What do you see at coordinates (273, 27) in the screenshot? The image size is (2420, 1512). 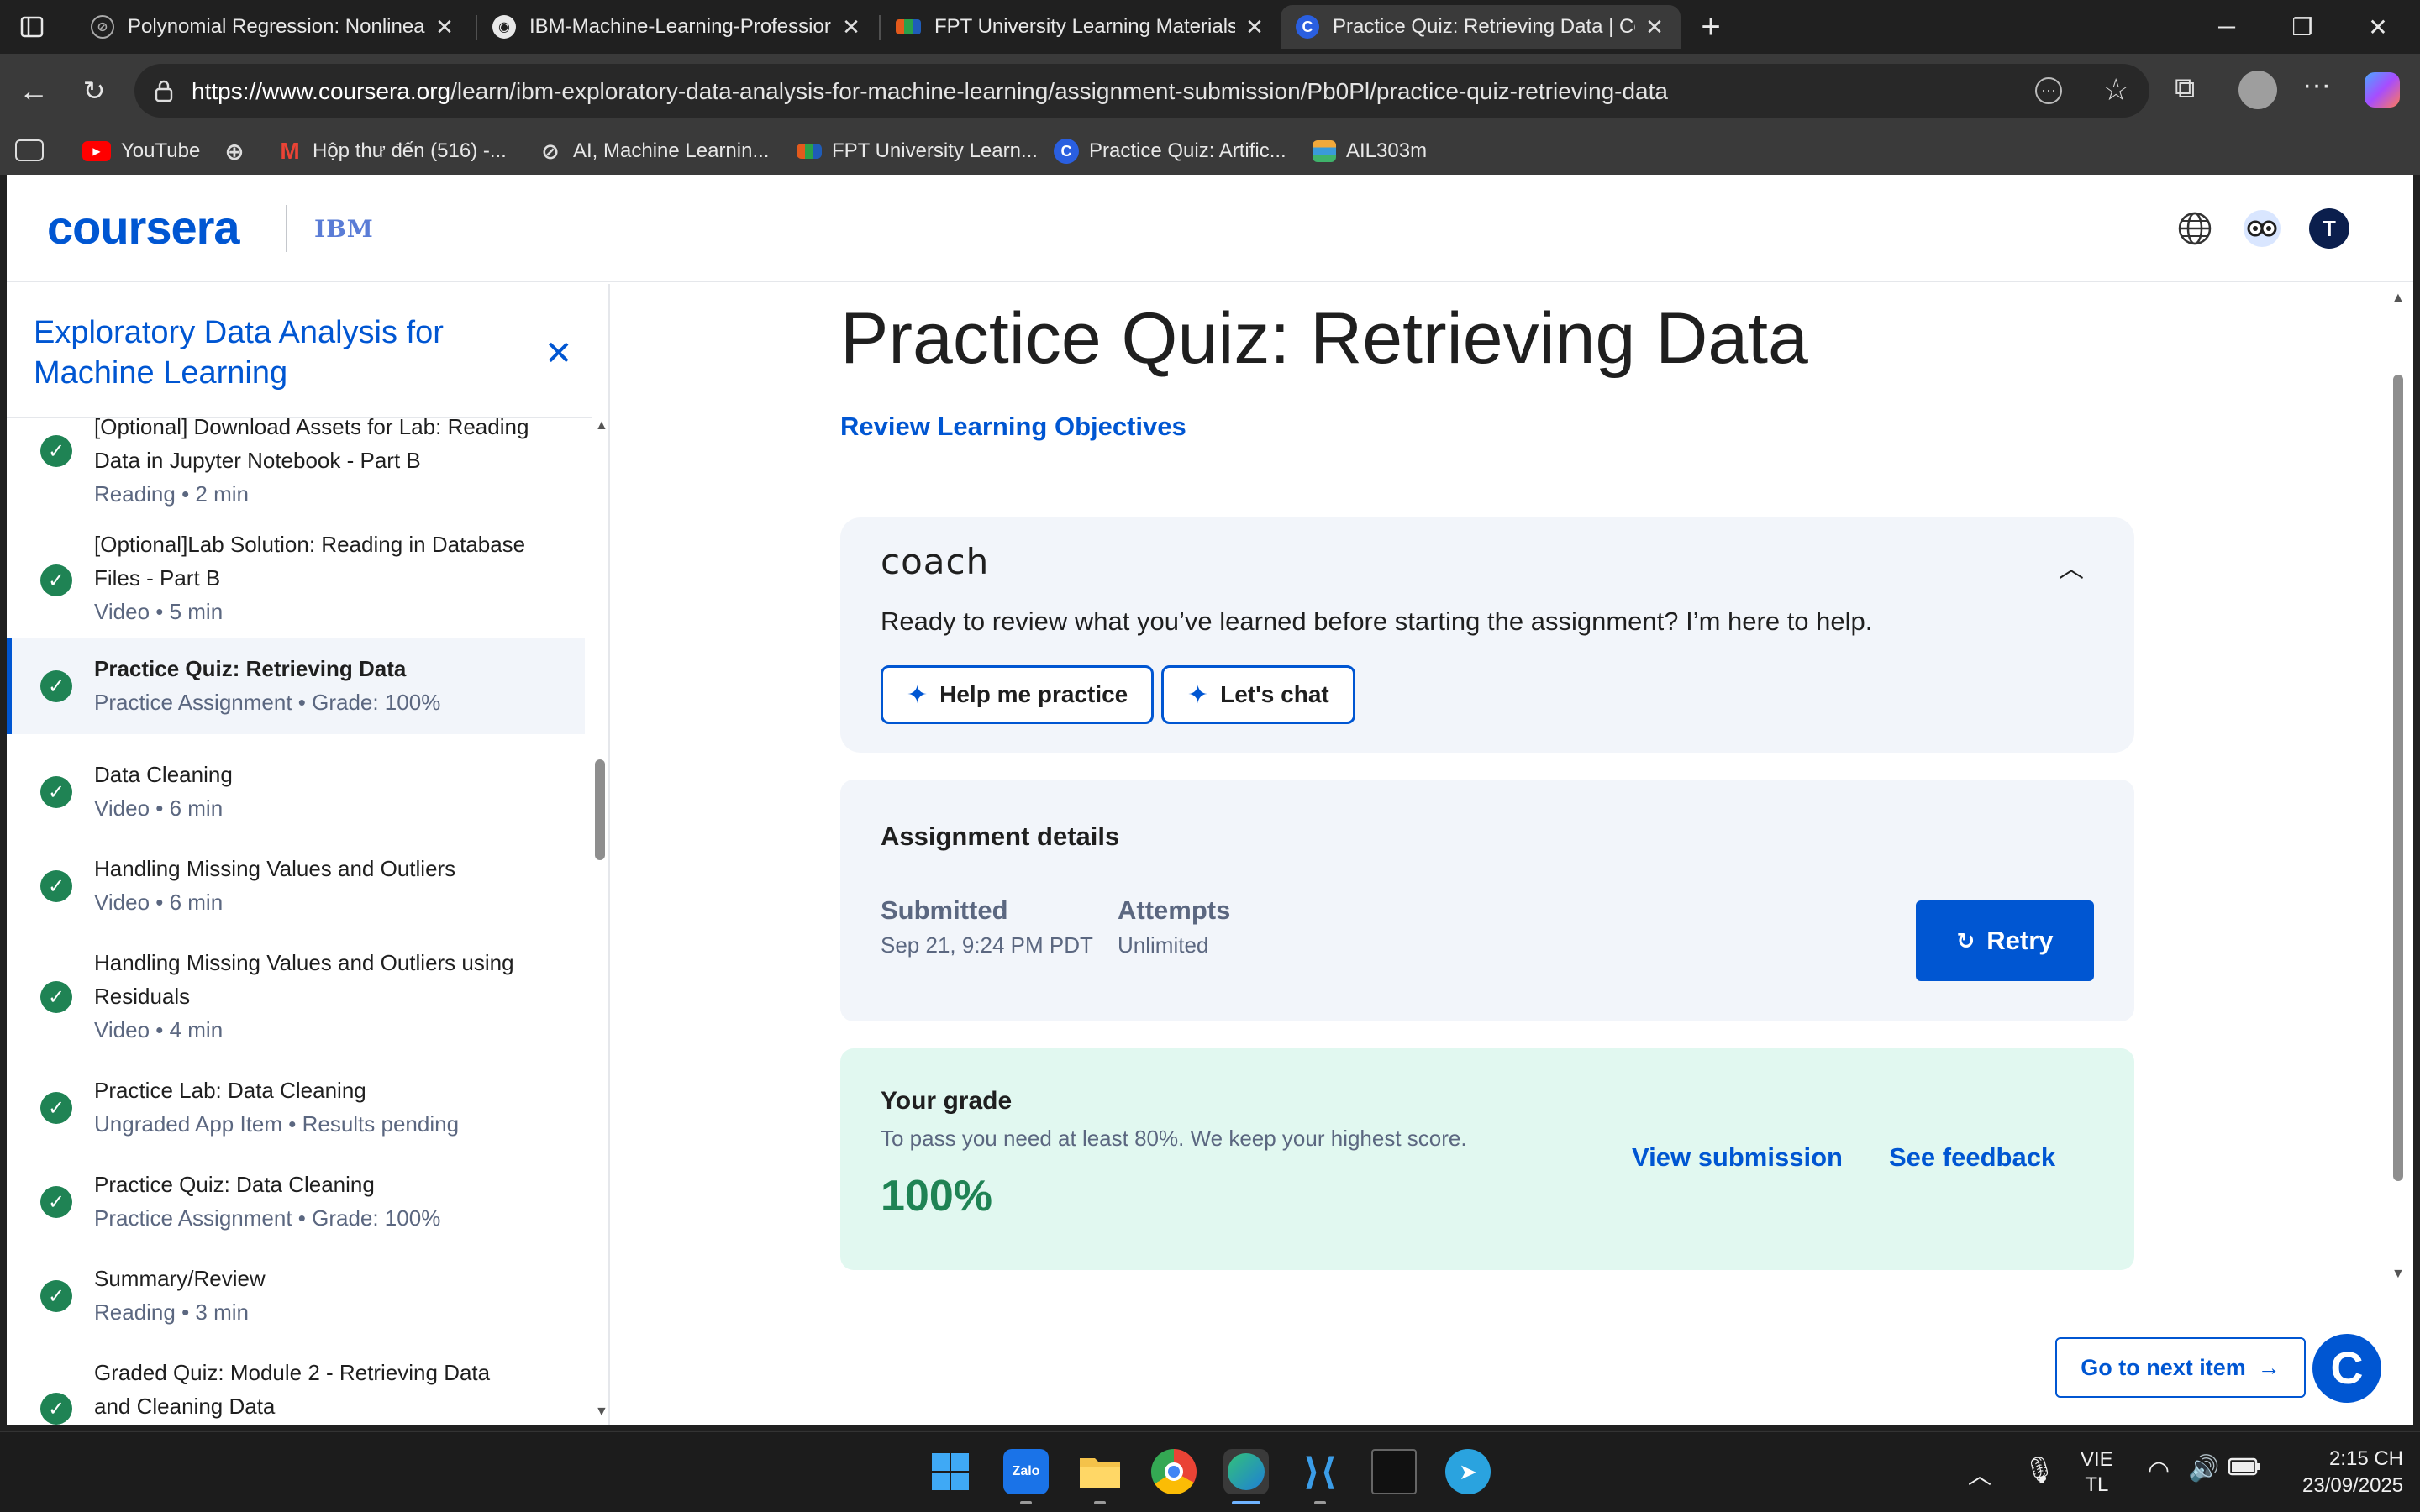 I see `browser-tab: ⊘ Polynomial Regression: Nonlinear ✕` at bounding box center [273, 27].